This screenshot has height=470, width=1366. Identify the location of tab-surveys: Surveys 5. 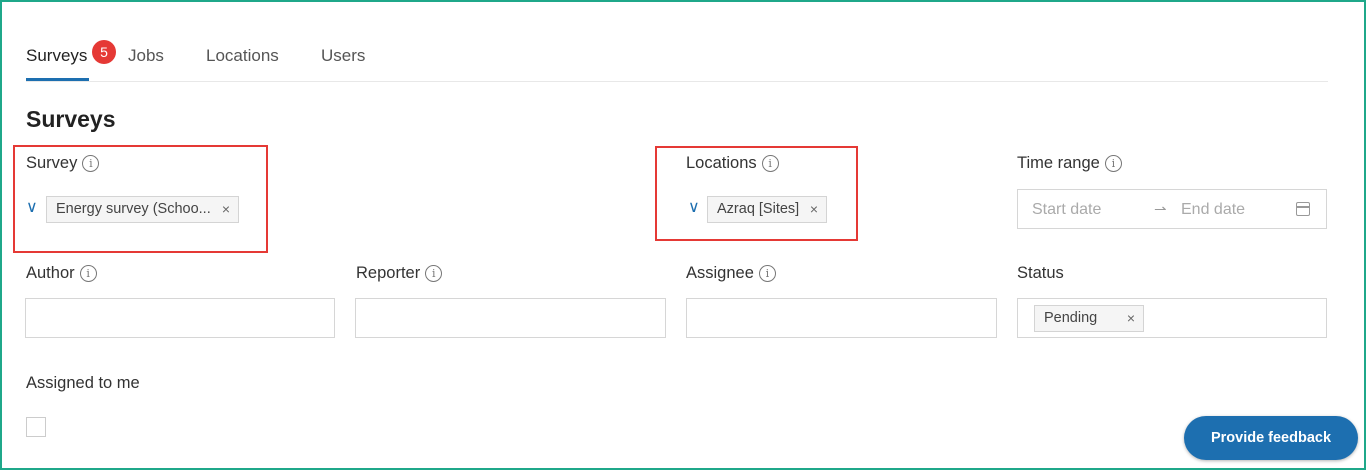
(71, 53).